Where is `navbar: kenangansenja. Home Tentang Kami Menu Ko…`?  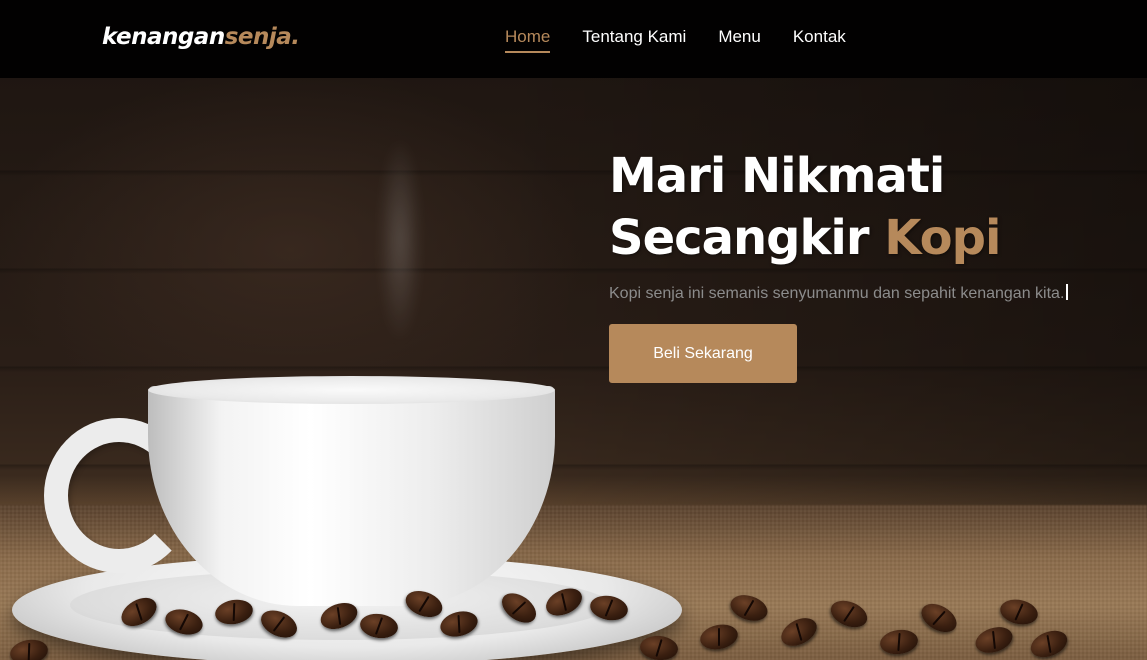 navbar: kenangansenja. Home Tentang Kami Menu Ko… is located at coordinates (573, 39).